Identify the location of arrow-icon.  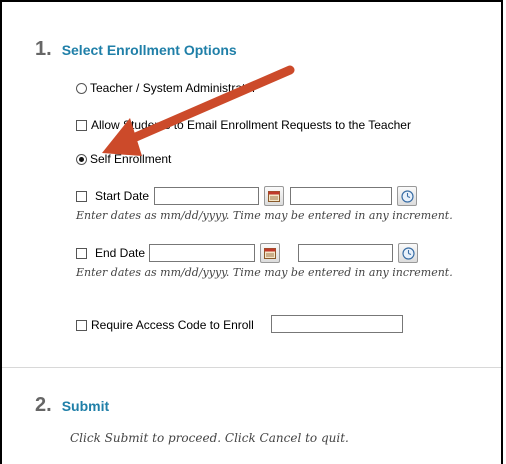
(198, 110).